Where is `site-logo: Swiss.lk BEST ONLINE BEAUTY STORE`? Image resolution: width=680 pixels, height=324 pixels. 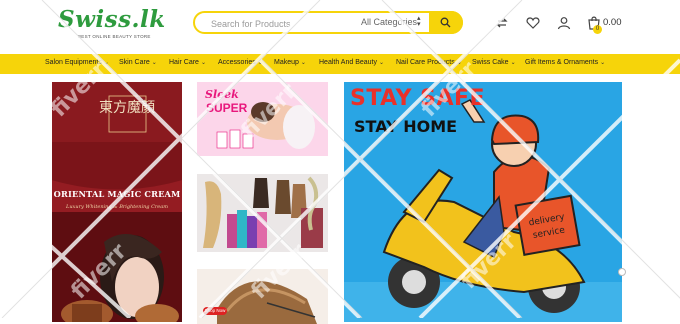
site-logo: Swiss.lk BEST ONLINE BEAUTY STORE is located at coordinates (111, 24).